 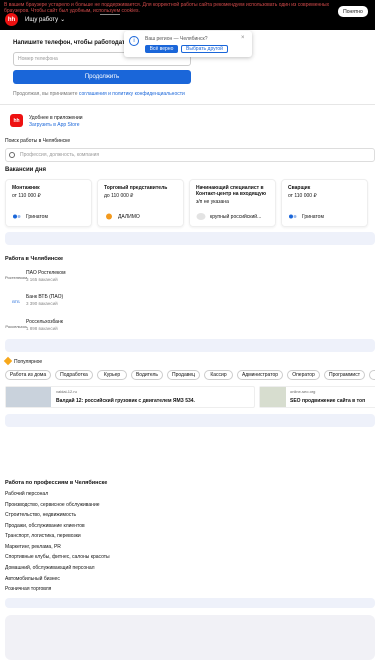 What do you see at coordinates (218, 375) in the screenshot?
I see `chip-cashier: Кассир` at bounding box center [218, 375].